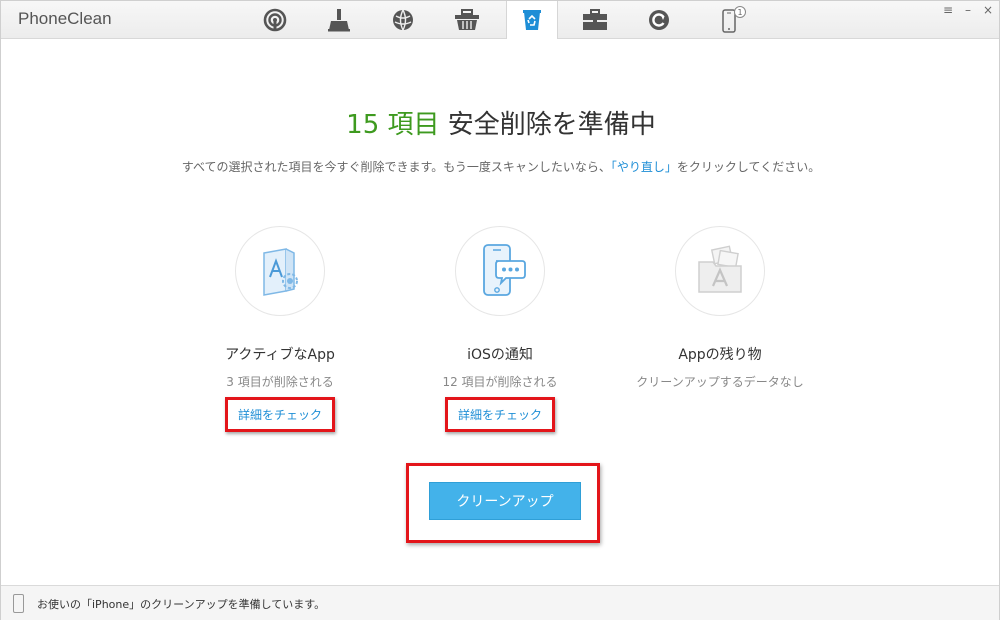 Image resolution: width=1000 pixels, height=620 pixels. I want to click on feature-ios-notifications: iOSの通知 12 項目が削除される 詳細をチェック, so click(500, 329).